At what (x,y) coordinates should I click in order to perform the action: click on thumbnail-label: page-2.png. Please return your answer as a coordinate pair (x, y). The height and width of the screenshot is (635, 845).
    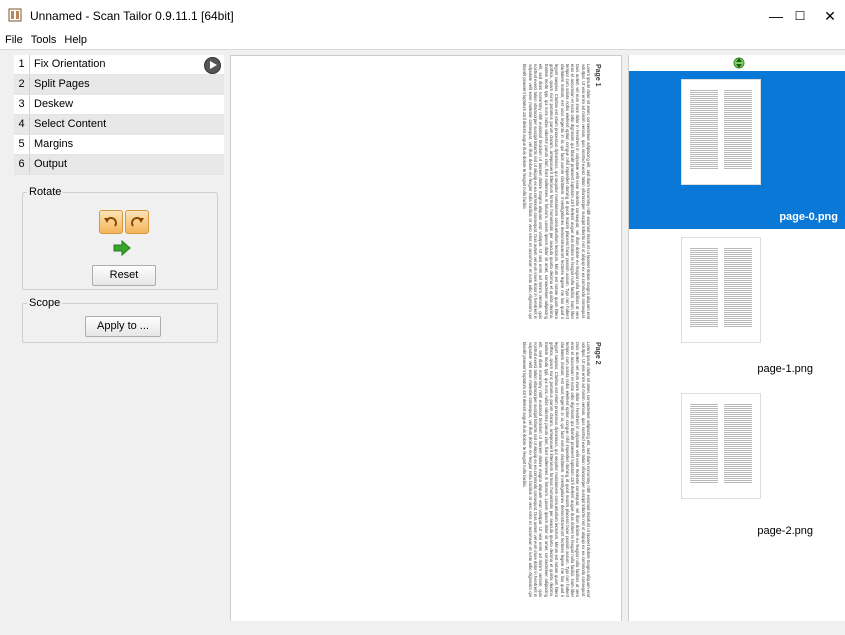
    Looking at the image, I should click on (785, 531).